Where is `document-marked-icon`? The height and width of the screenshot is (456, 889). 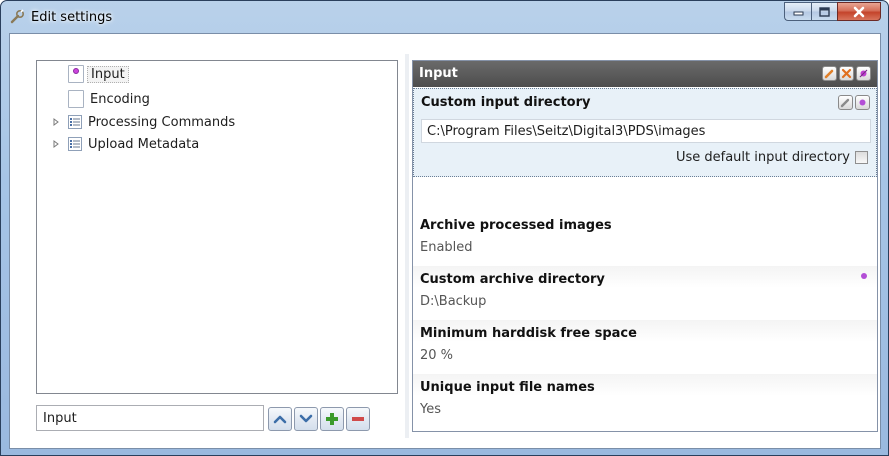 document-marked-icon is located at coordinates (76, 74).